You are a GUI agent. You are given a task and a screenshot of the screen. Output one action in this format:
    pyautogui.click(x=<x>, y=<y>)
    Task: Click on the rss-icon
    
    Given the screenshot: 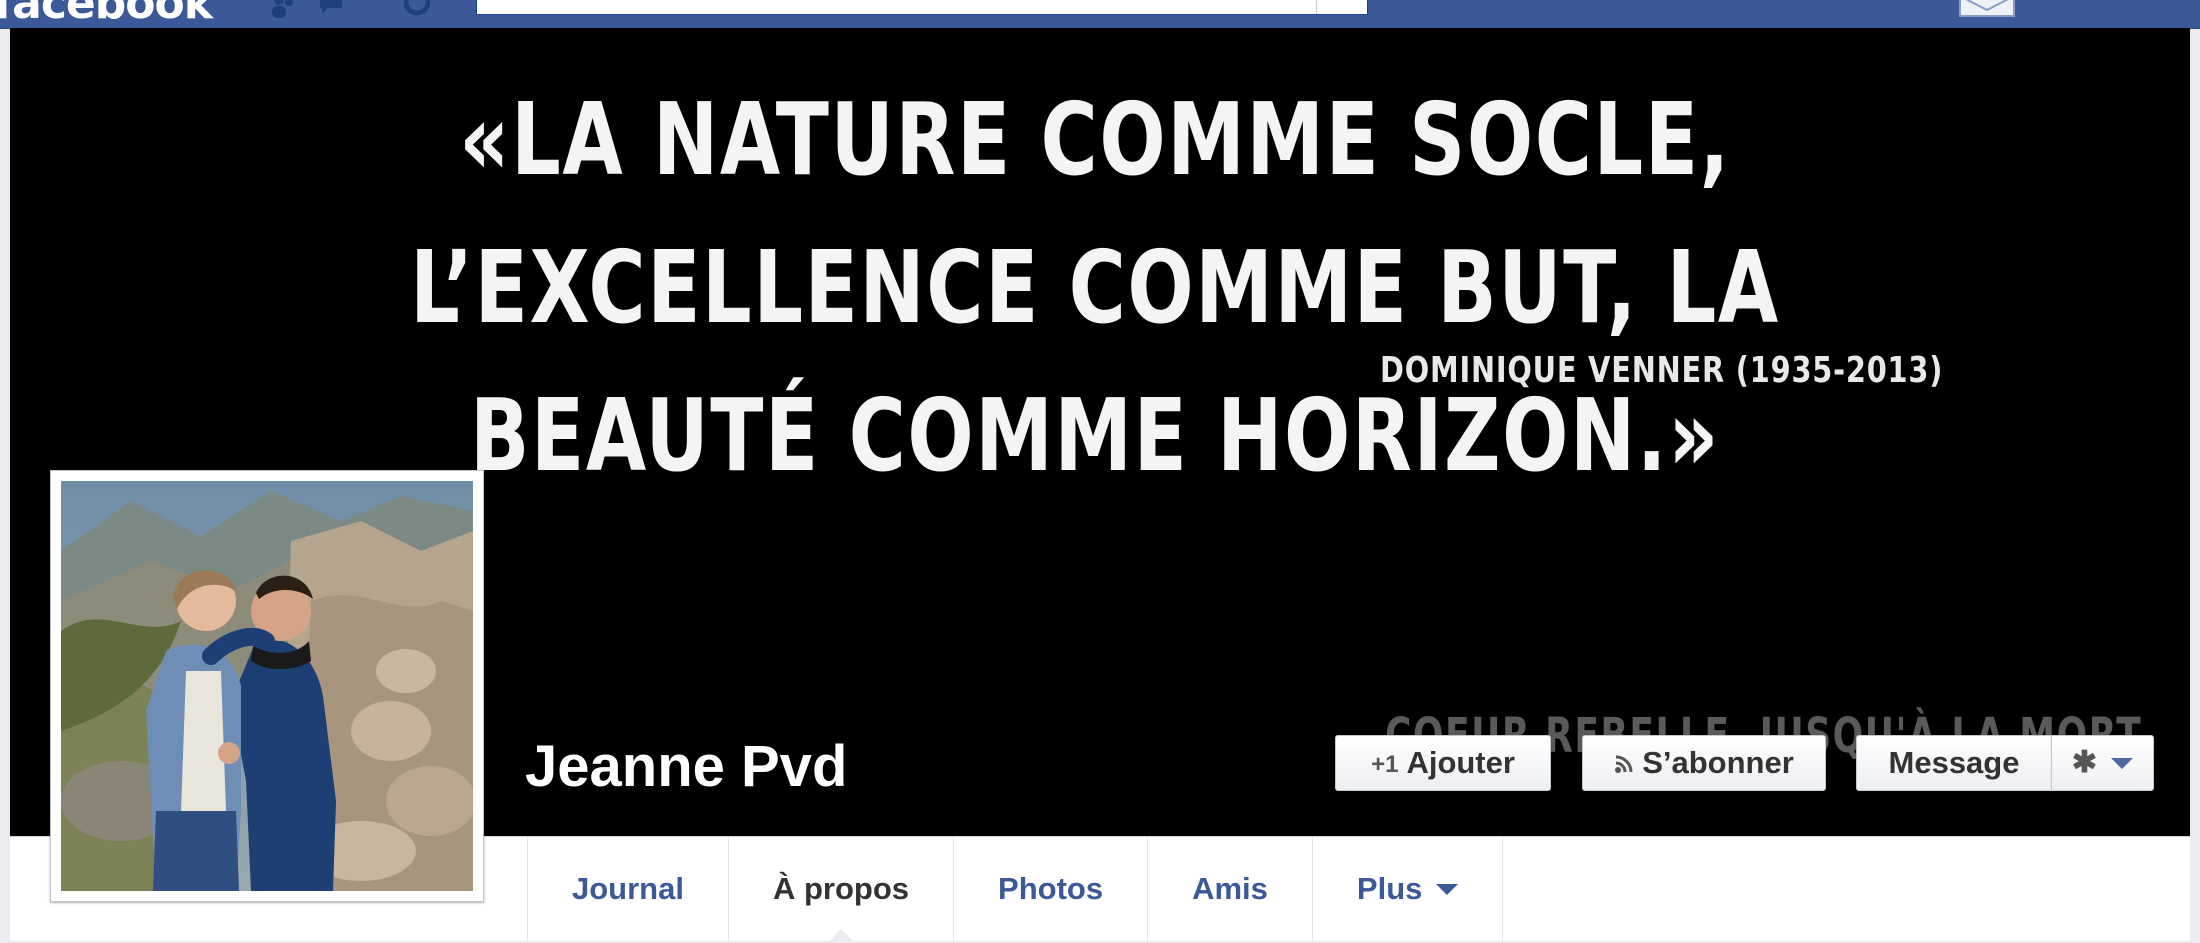 What is the action you would take?
    pyautogui.click(x=1624, y=765)
    